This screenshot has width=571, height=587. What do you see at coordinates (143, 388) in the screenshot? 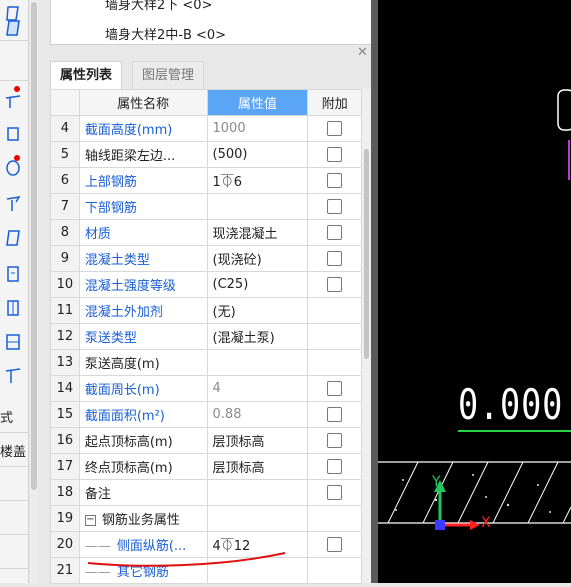
I see `property-name-cell: 截面周长(m)` at bounding box center [143, 388].